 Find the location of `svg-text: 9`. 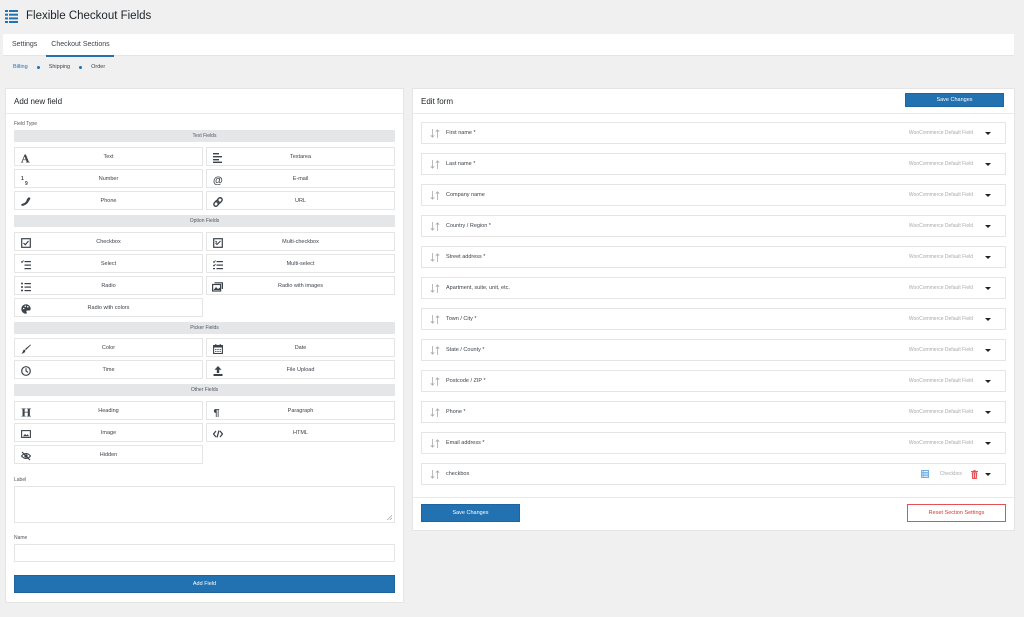

svg-text: 9 is located at coordinates (26, 183).